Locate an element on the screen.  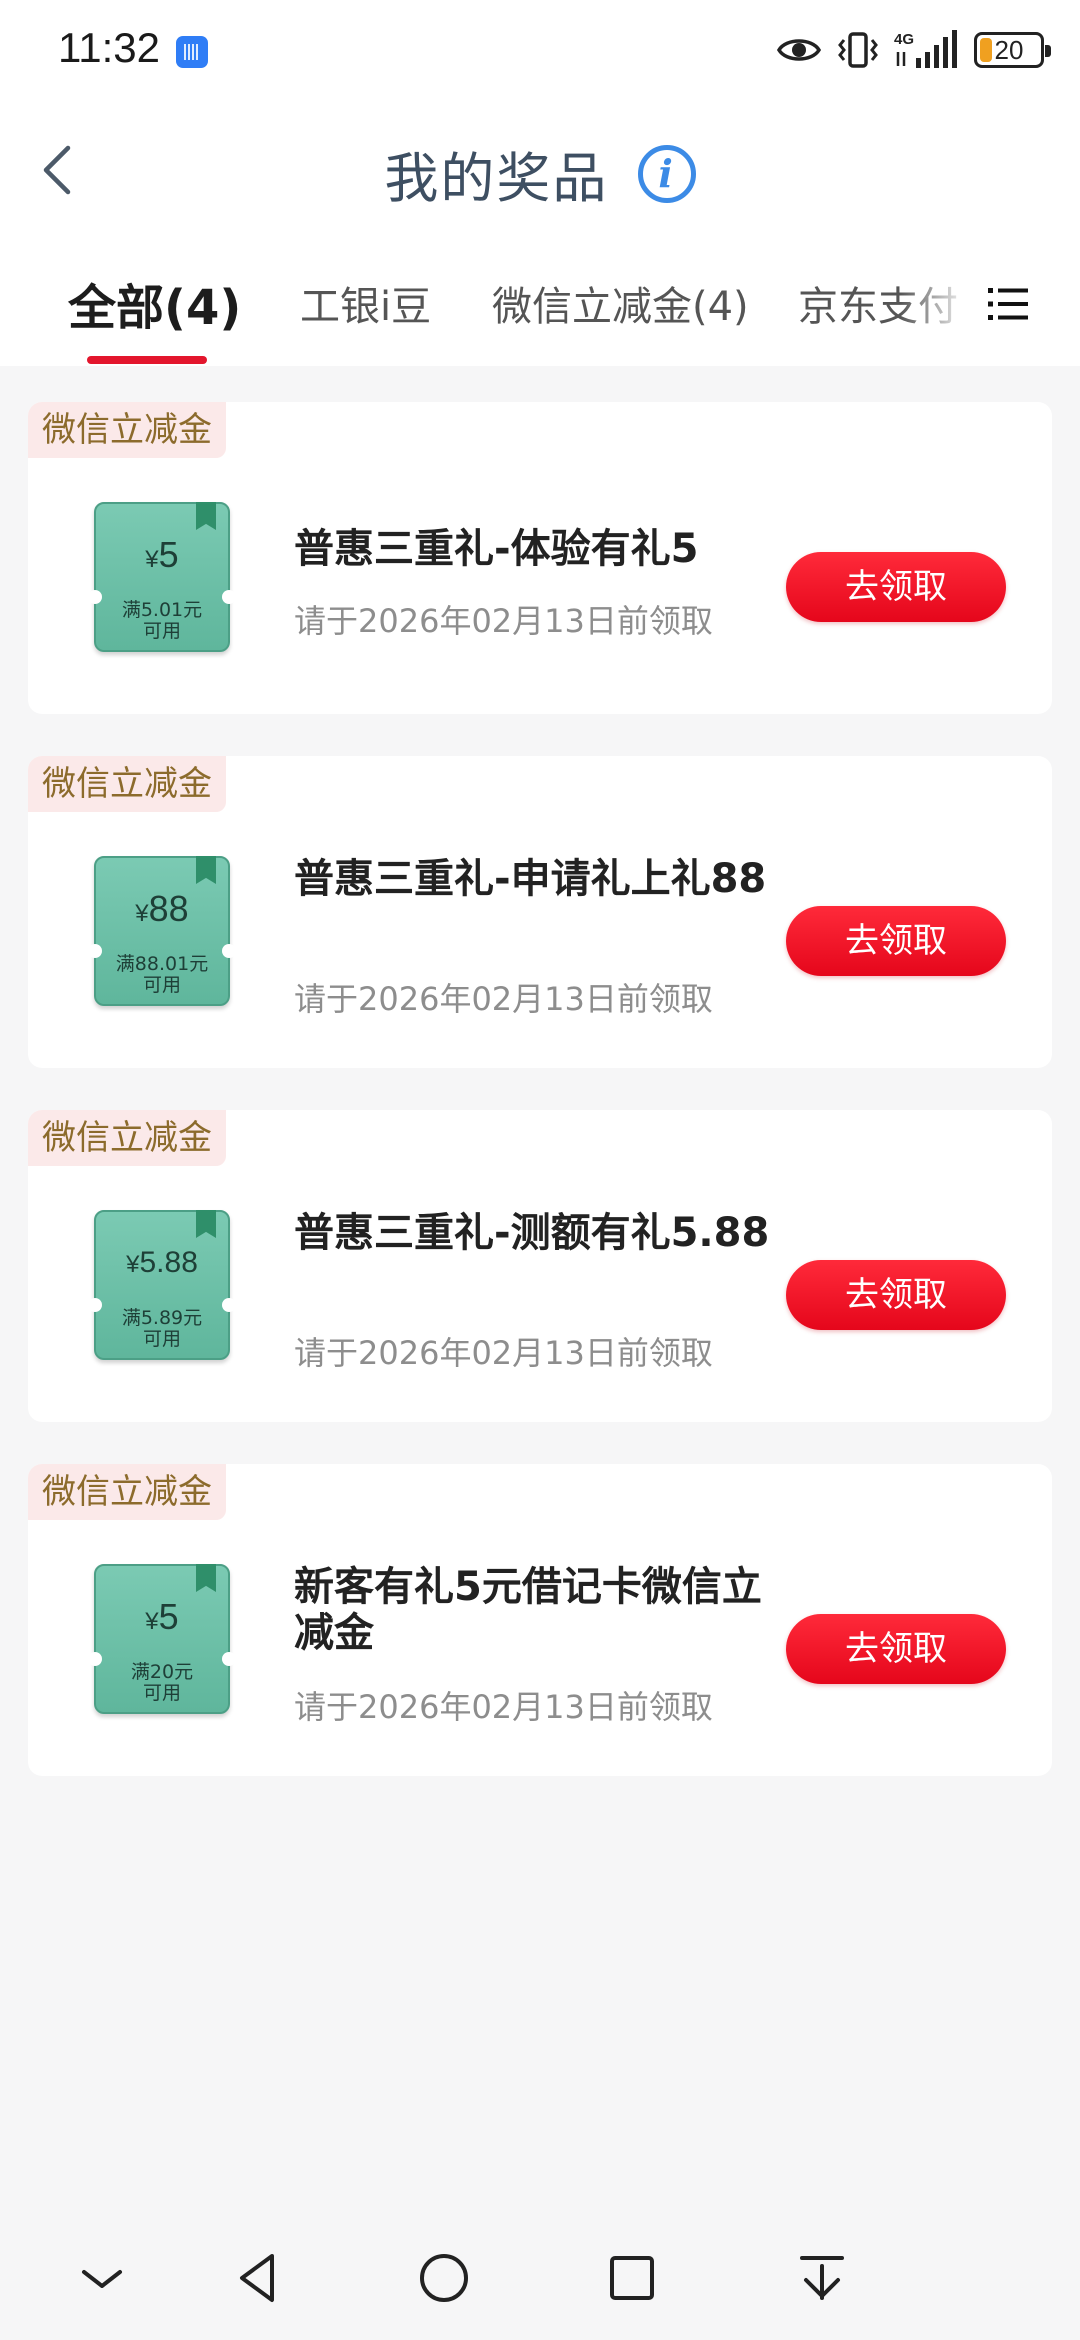
info-icon: i is located at coordinates (666, 173).